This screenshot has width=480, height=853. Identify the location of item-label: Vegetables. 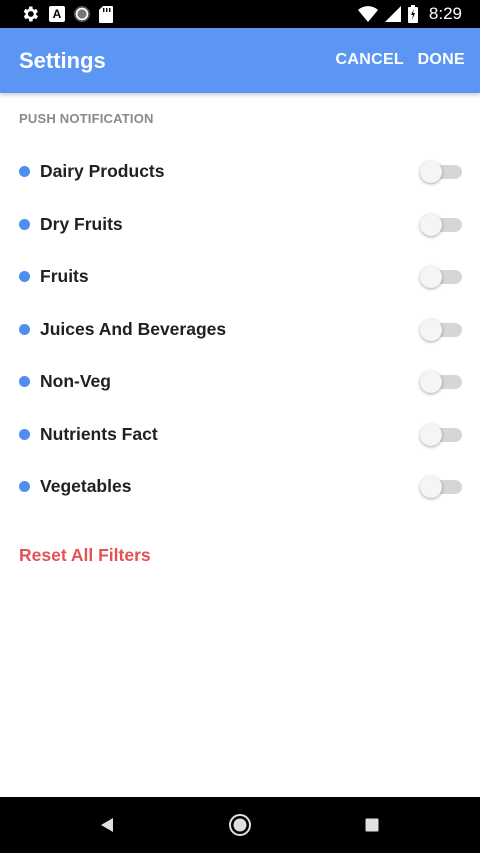
(86, 486).